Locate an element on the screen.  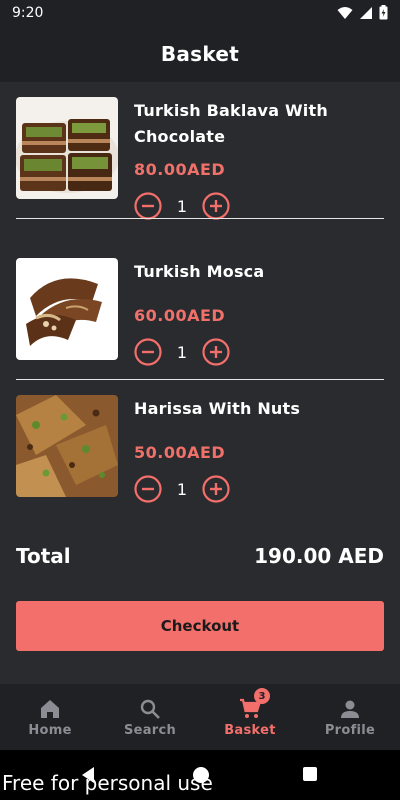
item-name: Turkish Baklava With Chocolate is located at coordinates (231, 123).